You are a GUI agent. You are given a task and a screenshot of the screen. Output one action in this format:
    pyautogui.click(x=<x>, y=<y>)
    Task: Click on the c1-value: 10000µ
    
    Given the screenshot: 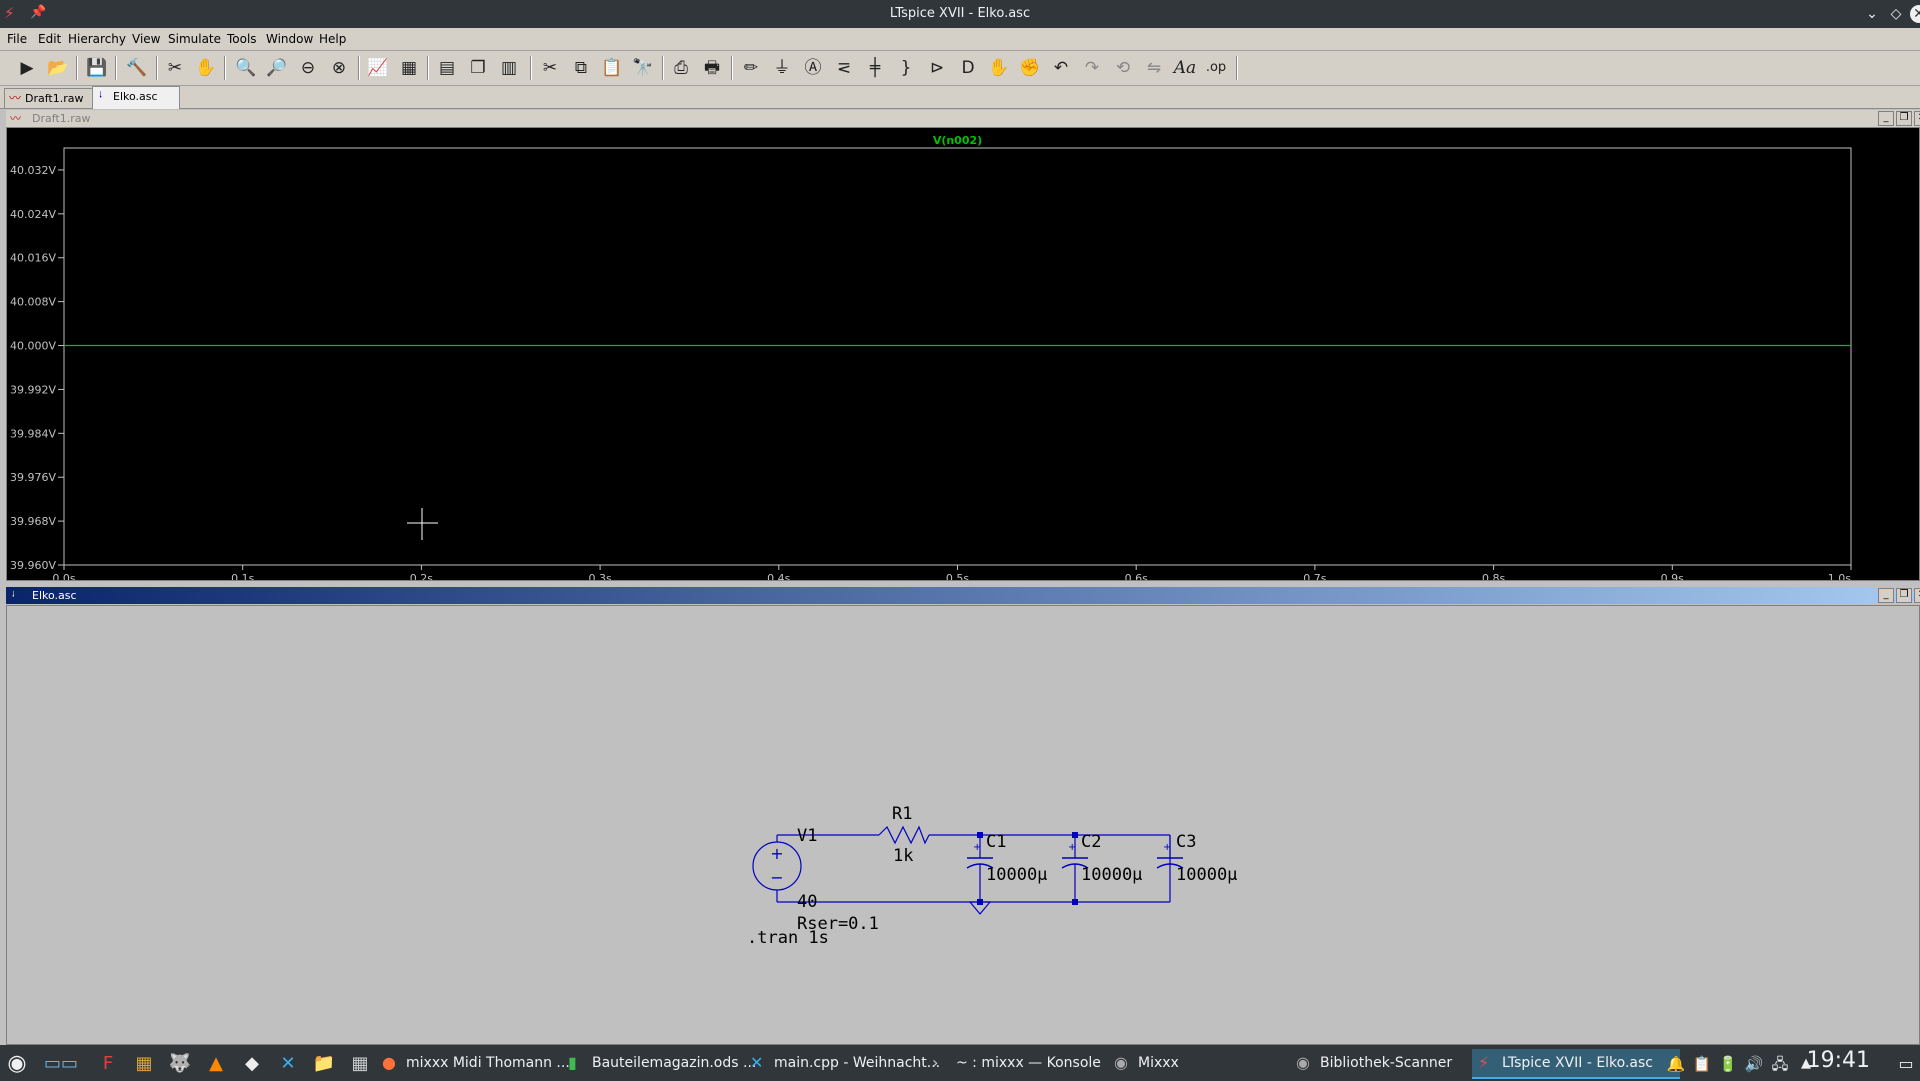 What is the action you would take?
    pyautogui.click(x=1016, y=875)
    